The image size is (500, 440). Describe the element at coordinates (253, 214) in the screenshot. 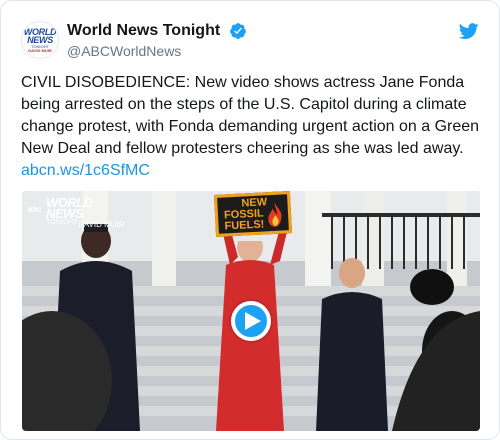

I see `protest-sign: NEW FOSSIL FUELS!` at that location.